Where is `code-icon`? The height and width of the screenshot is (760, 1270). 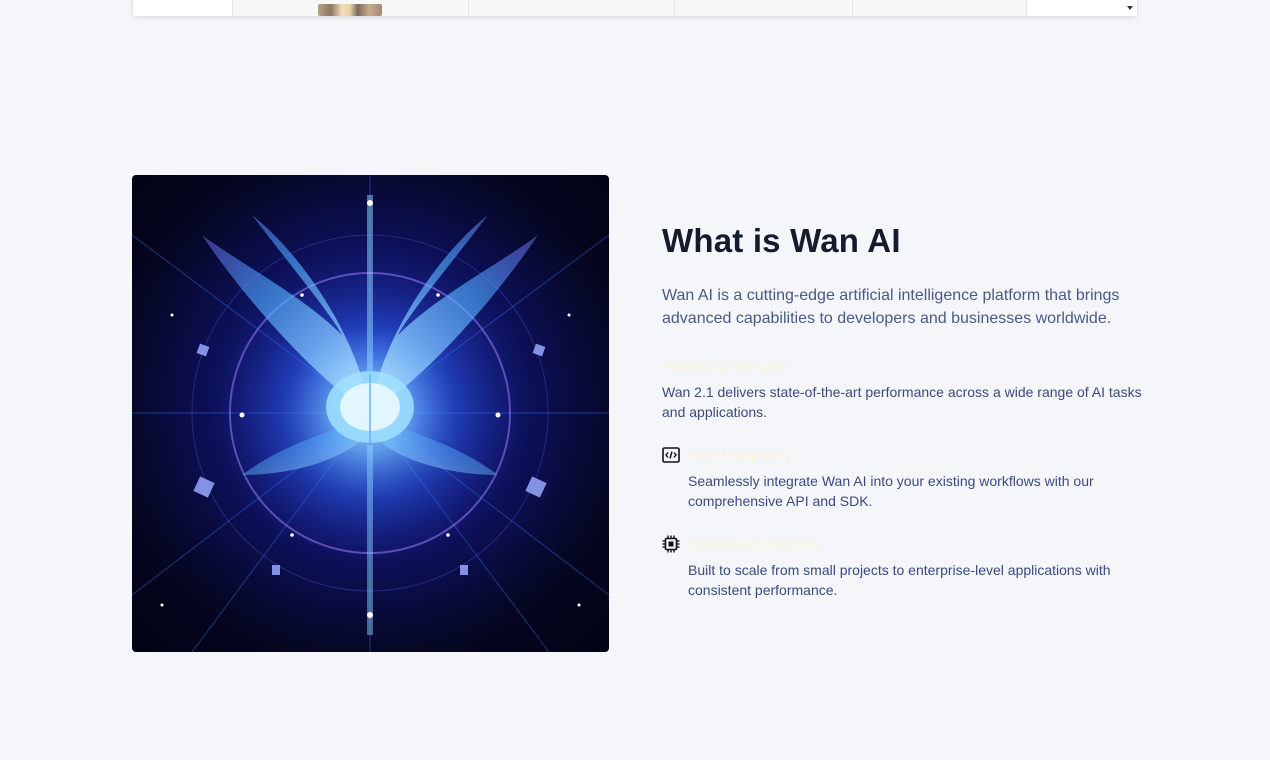
code-icon is located at coordinates (671, 455).